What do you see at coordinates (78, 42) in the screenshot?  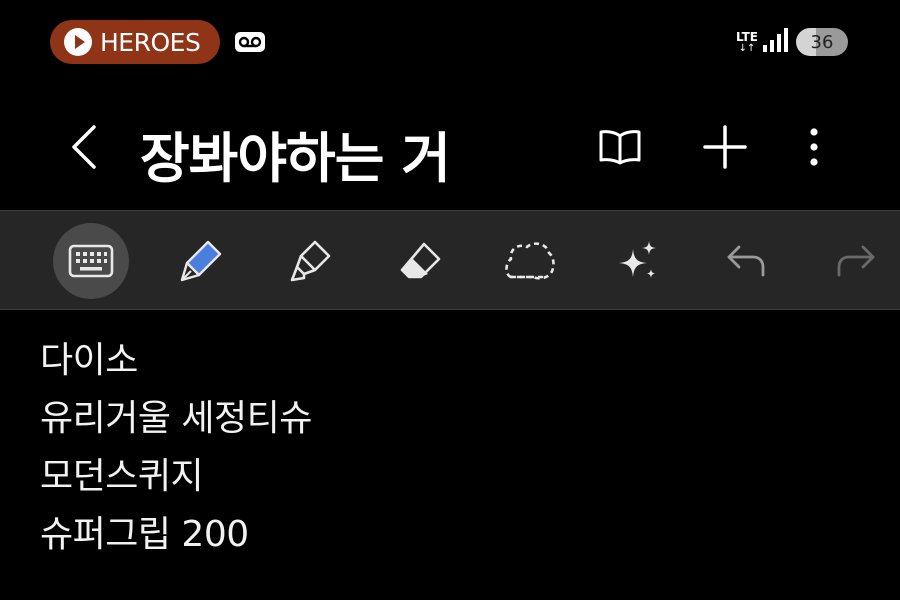 I see `play-icon` at bounding box center [78, 42].